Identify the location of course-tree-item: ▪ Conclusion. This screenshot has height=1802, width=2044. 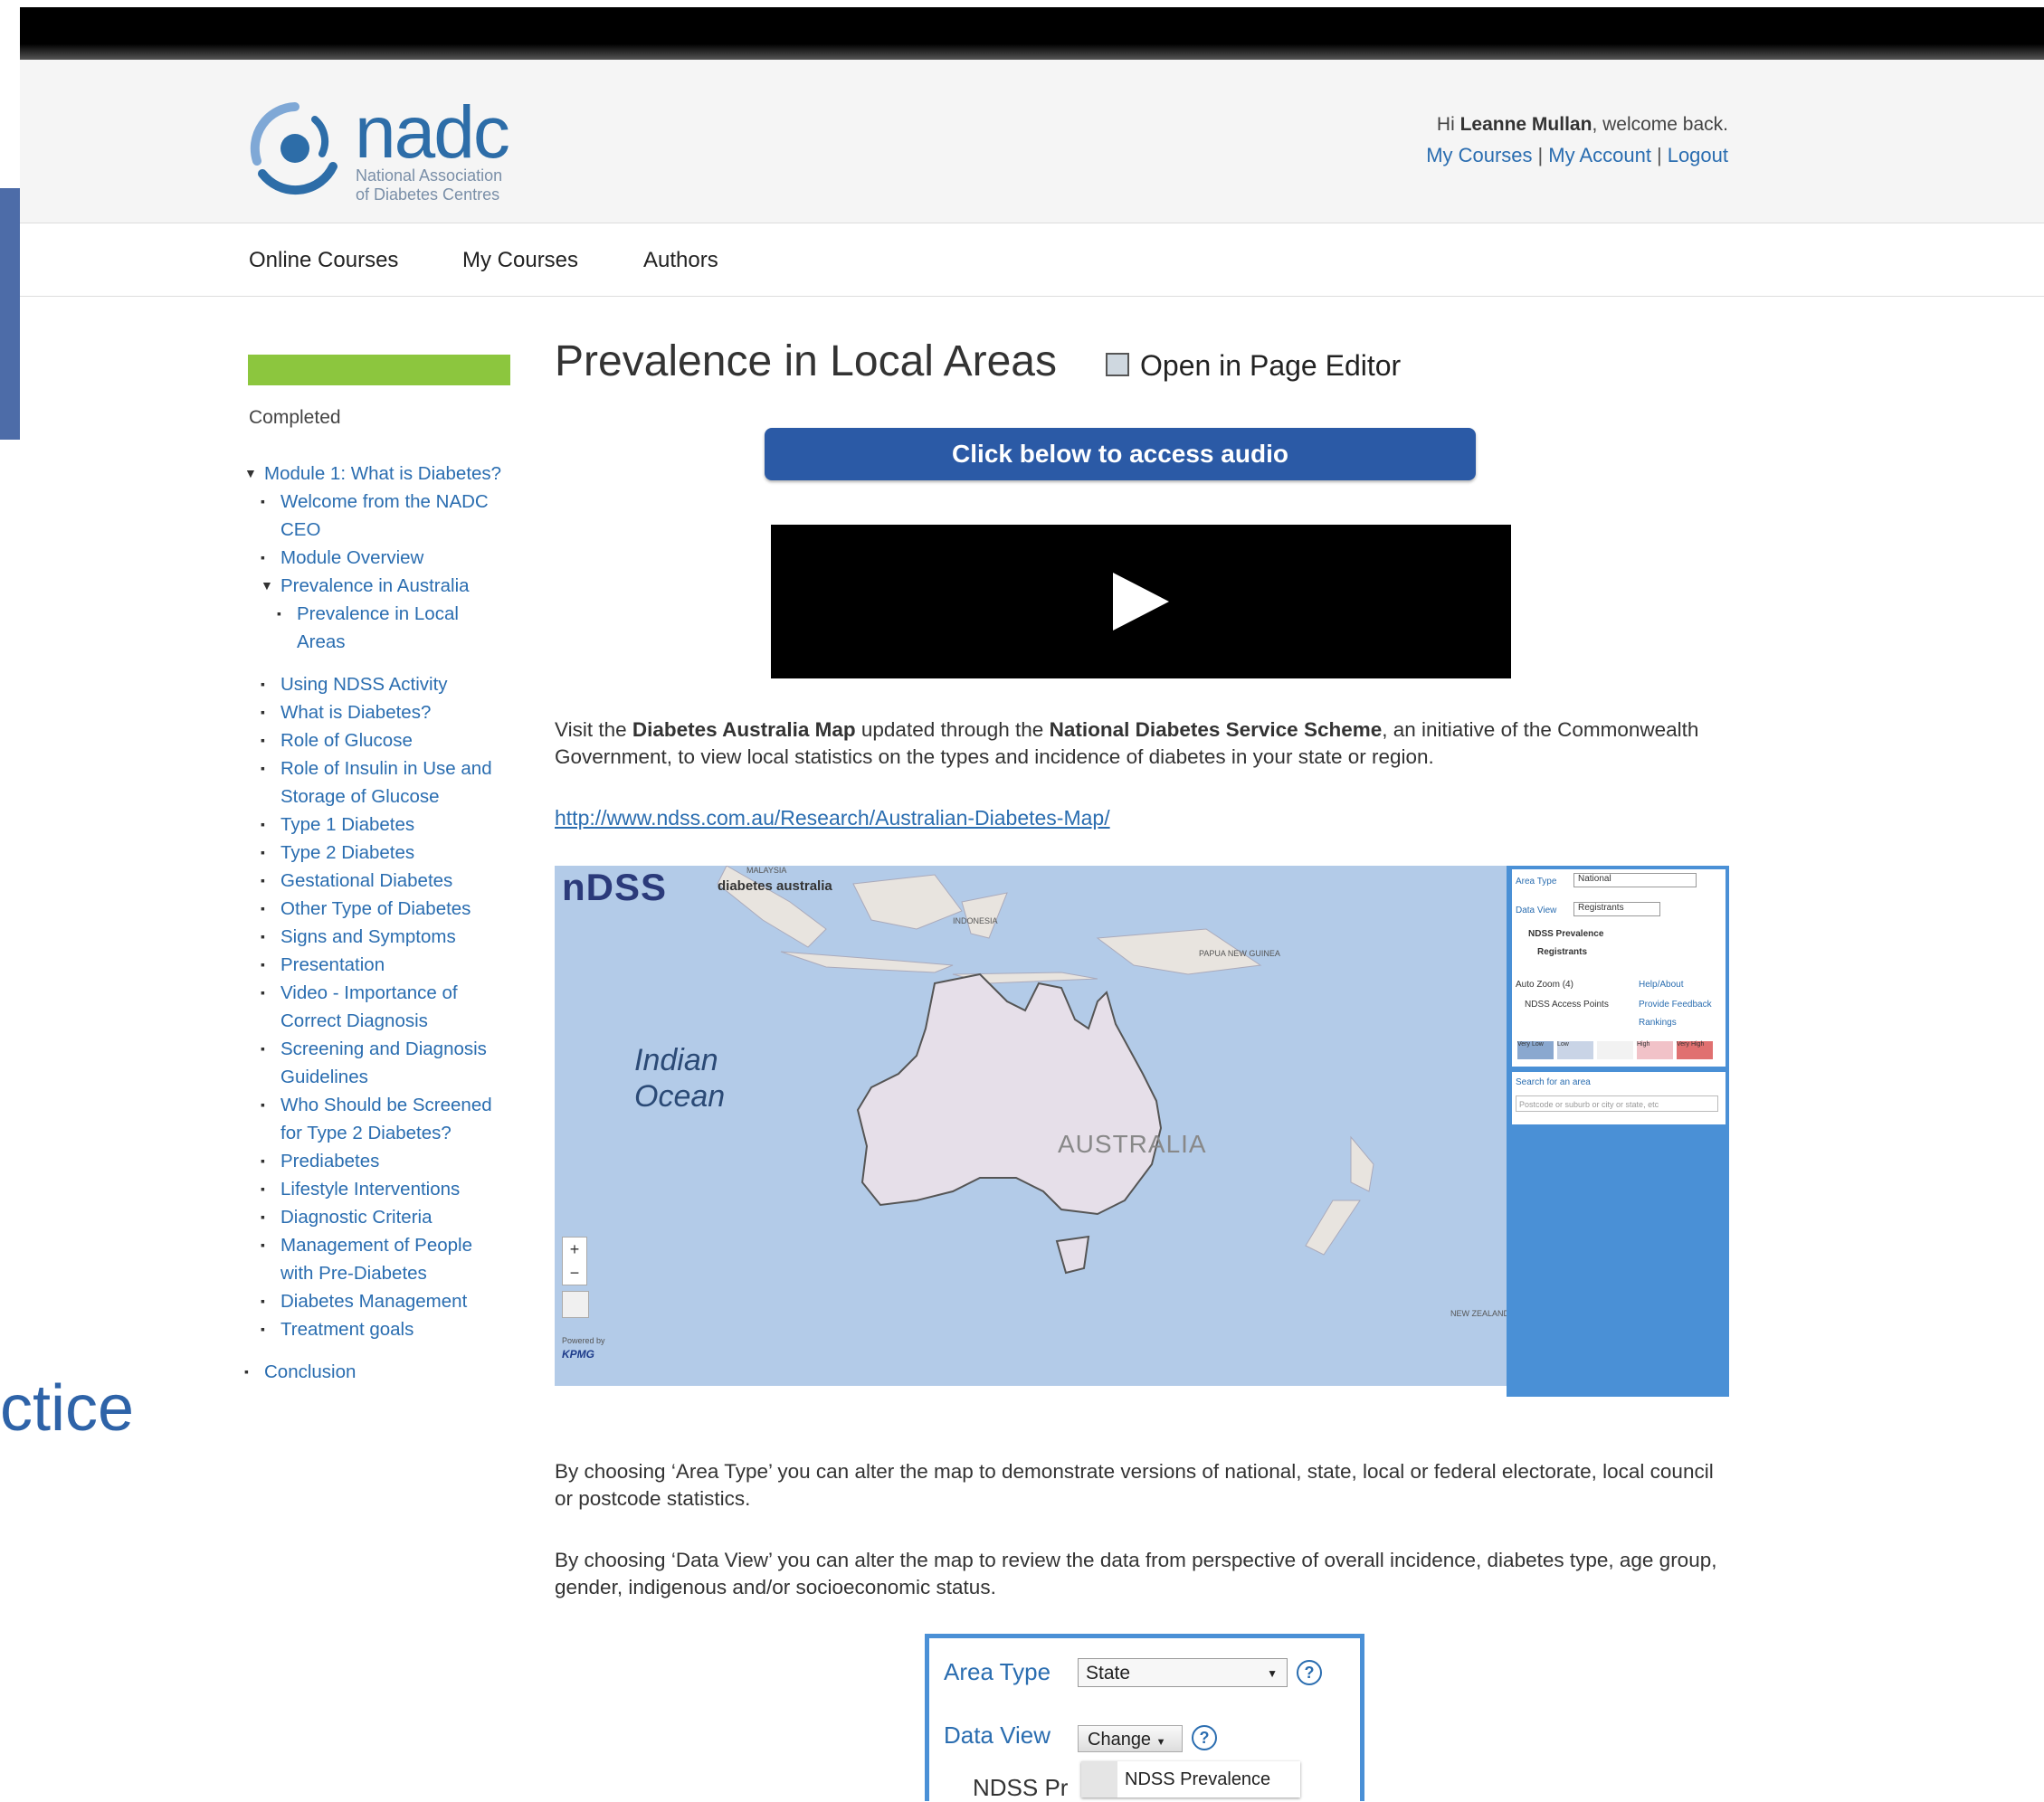
(300, 1372).